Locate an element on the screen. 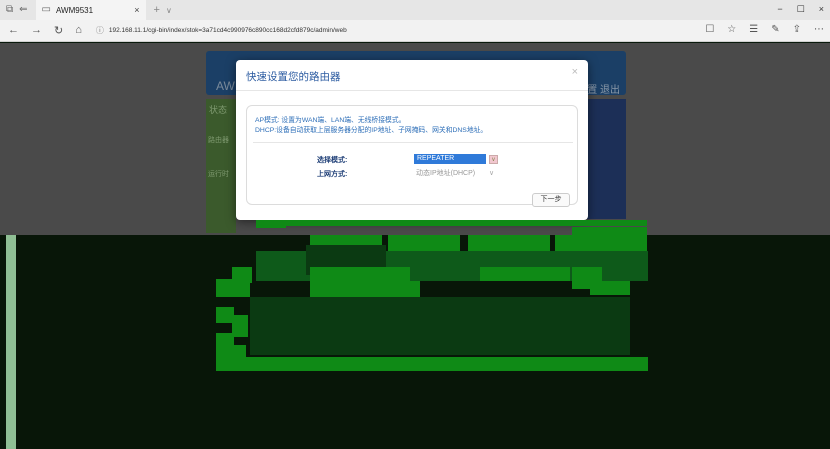  logout-link: 置 退出 is located at coordinates (603, 88).